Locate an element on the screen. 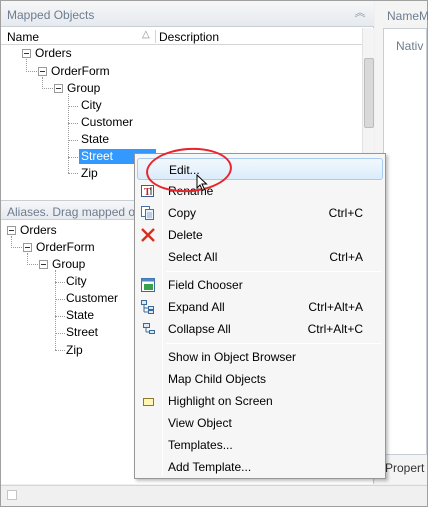  properties-column-header: Nativ is located at coordinates (409, 46).